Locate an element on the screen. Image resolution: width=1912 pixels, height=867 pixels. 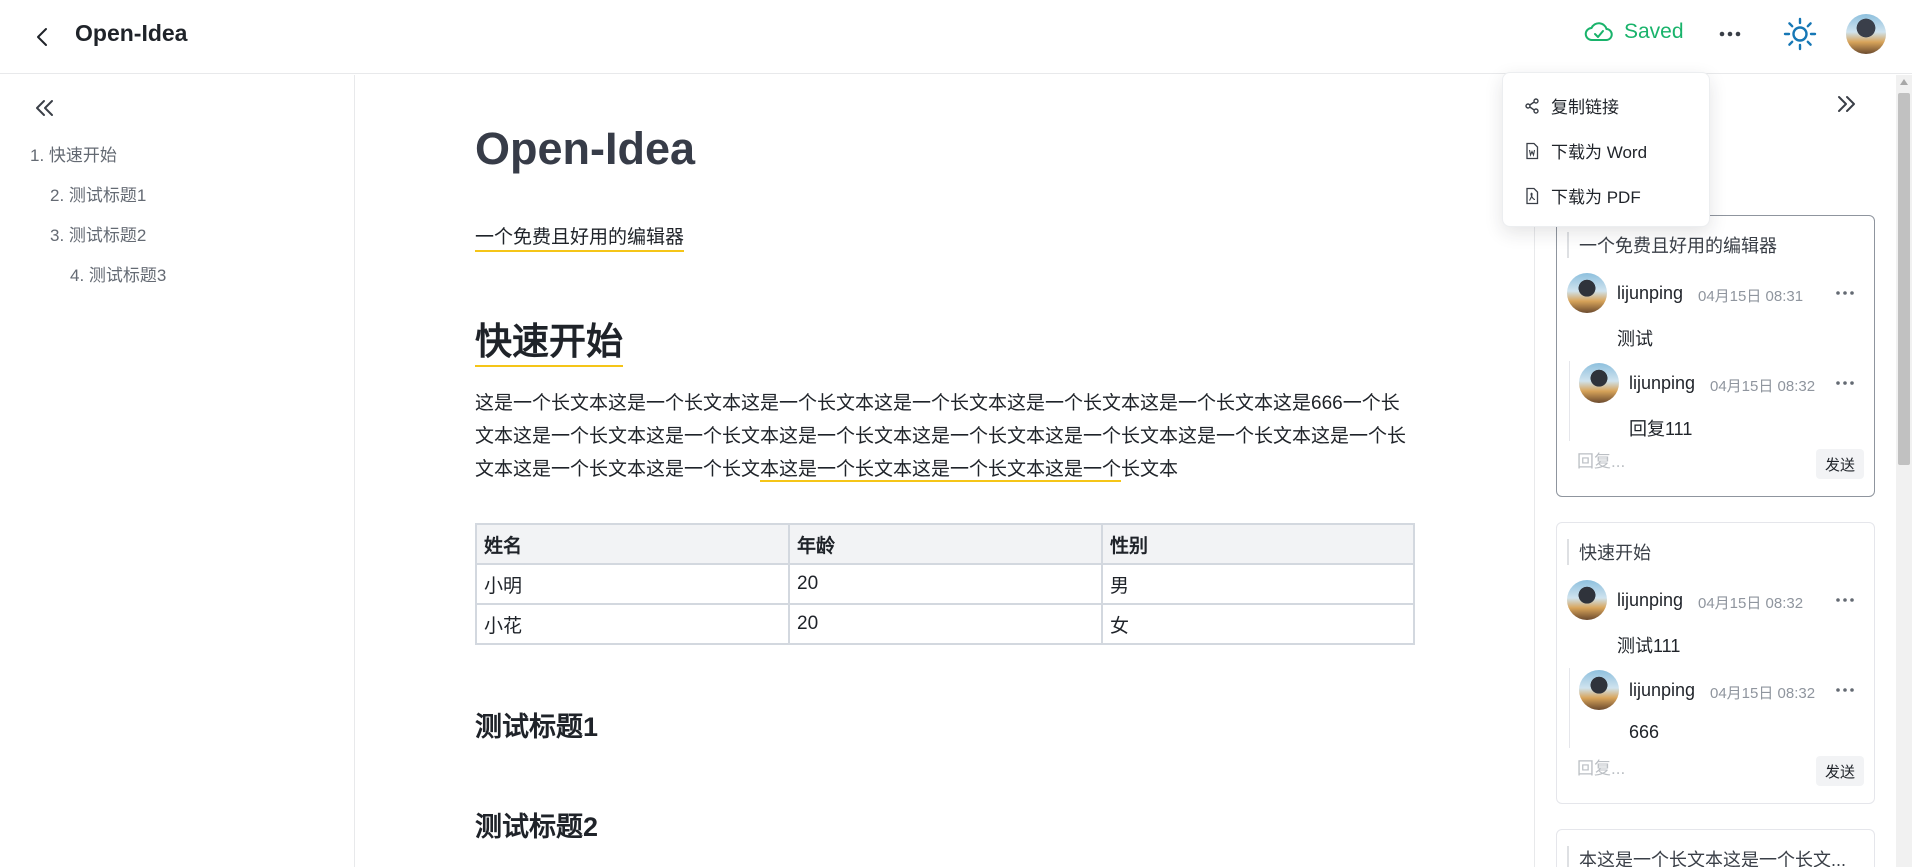
table-row: 小明 20 男 is located at coordinates (945, 584).